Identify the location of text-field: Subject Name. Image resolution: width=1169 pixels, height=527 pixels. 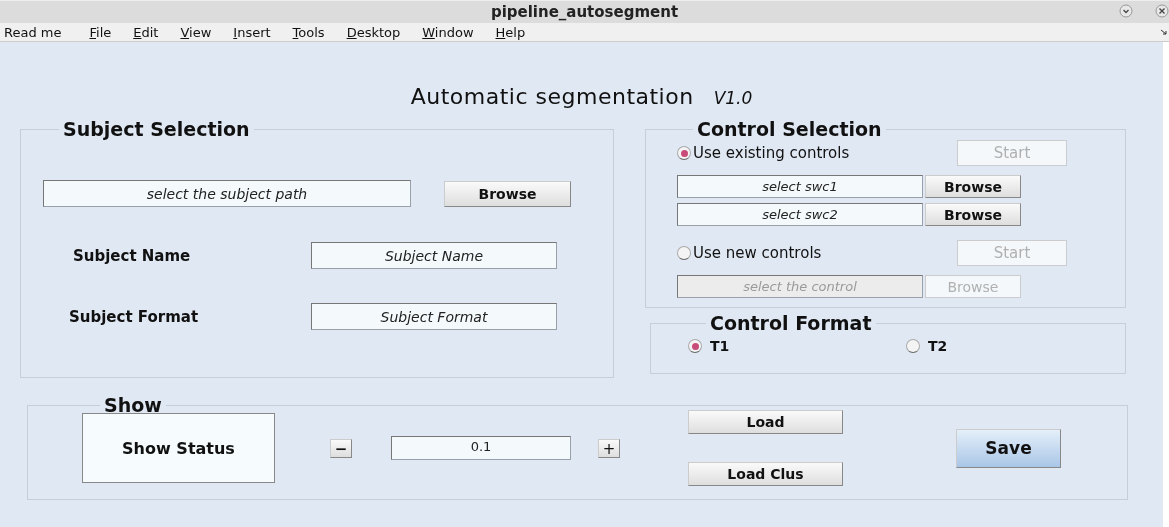
(434, 255).